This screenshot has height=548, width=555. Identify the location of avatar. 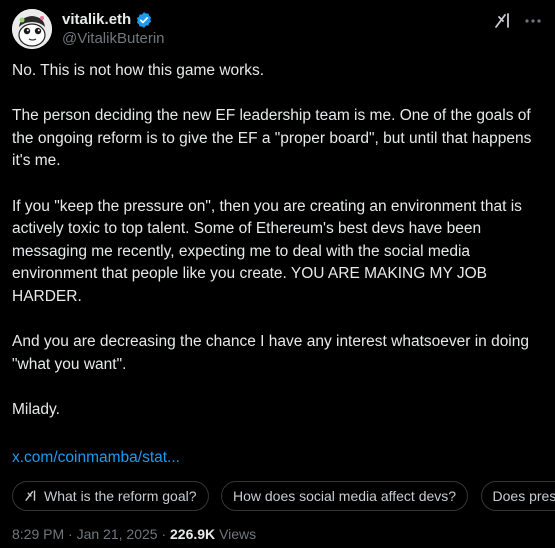
(32, 29).